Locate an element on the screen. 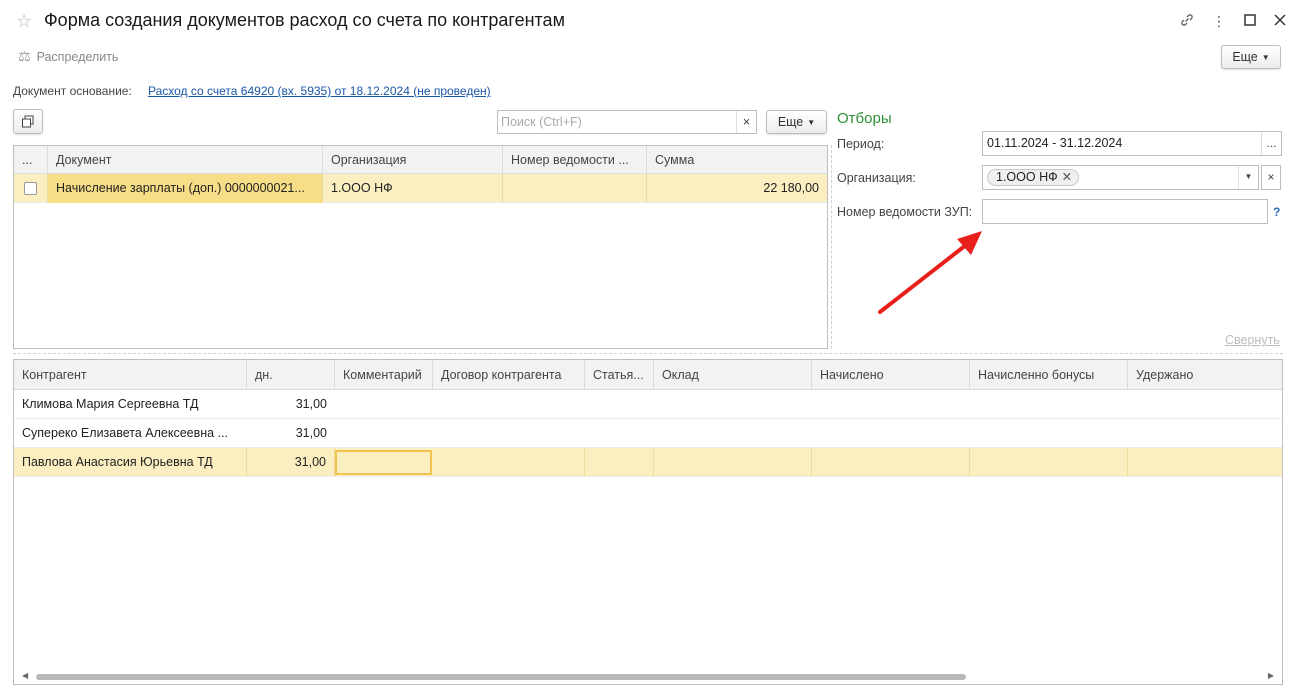 The height and width of the screenshot is (694, 1300). counterparty-cell: Климова Мария Сергеевна ТД is located at coordinates (130, 404).